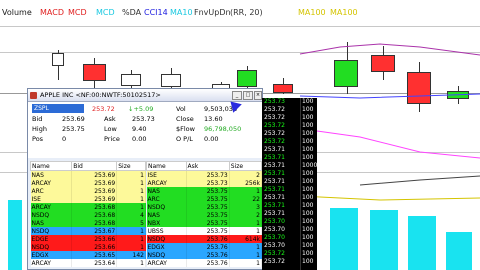 Image resolution: width=480 pixels, height=270 pixels. I want to click on col-header: Bid, so click(94, 166).